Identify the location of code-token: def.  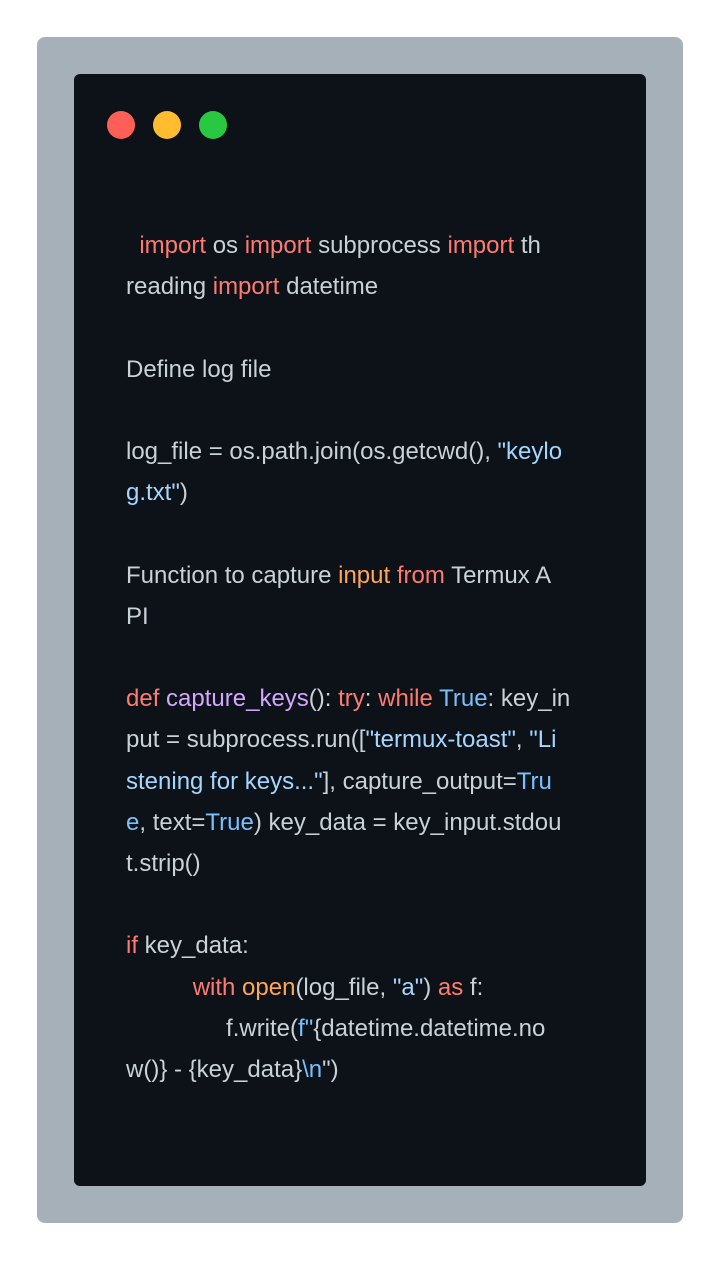
(143, 699).